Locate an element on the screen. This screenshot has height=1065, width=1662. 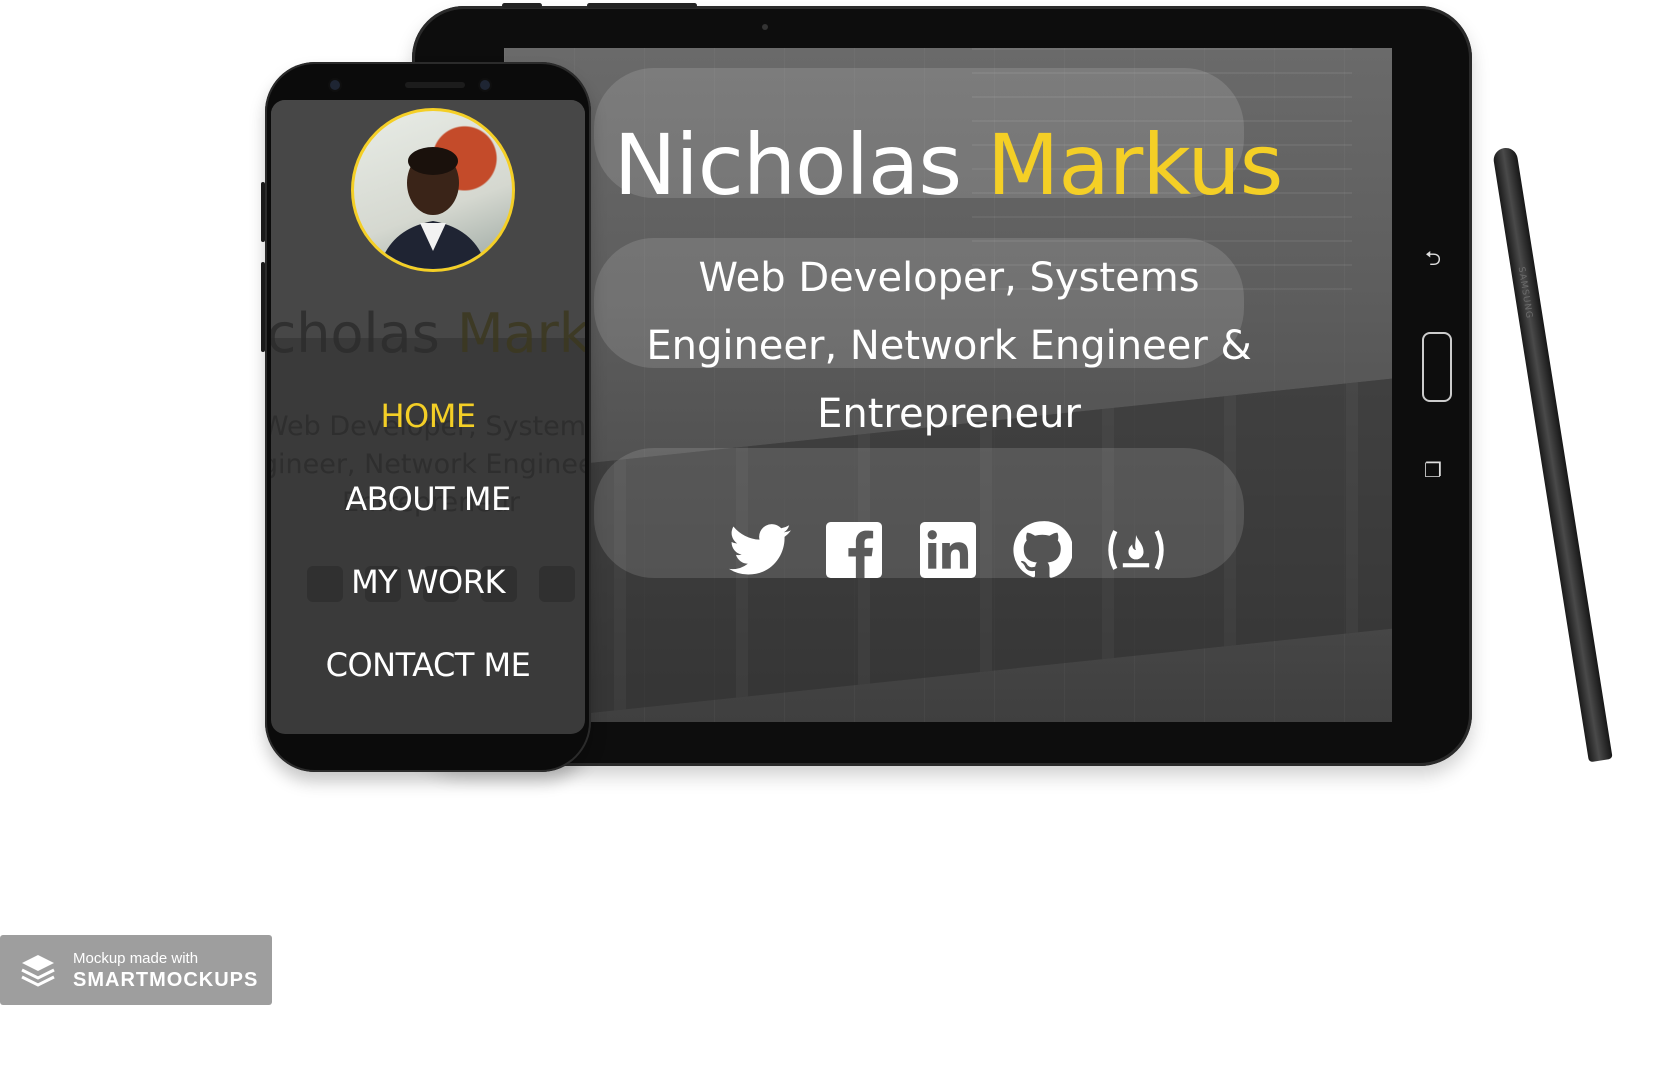
back-icon: ⮌ is located at coordinates (1433, 261).